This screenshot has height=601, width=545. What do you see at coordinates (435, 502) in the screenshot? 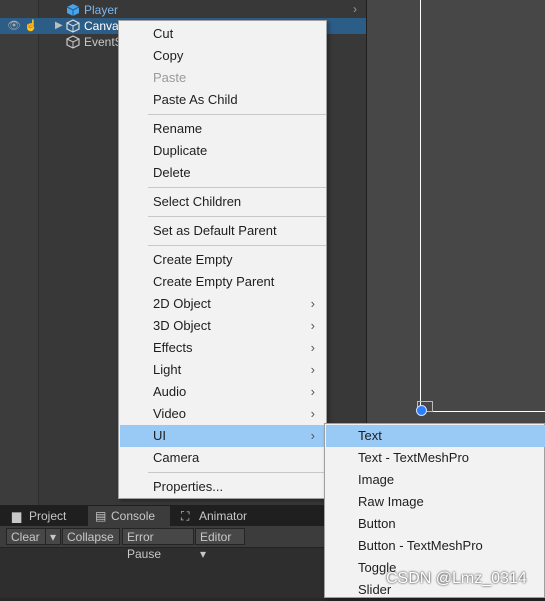
I see `submenu-item-raw-image: Raw Image` at bounding box center [435, 502].